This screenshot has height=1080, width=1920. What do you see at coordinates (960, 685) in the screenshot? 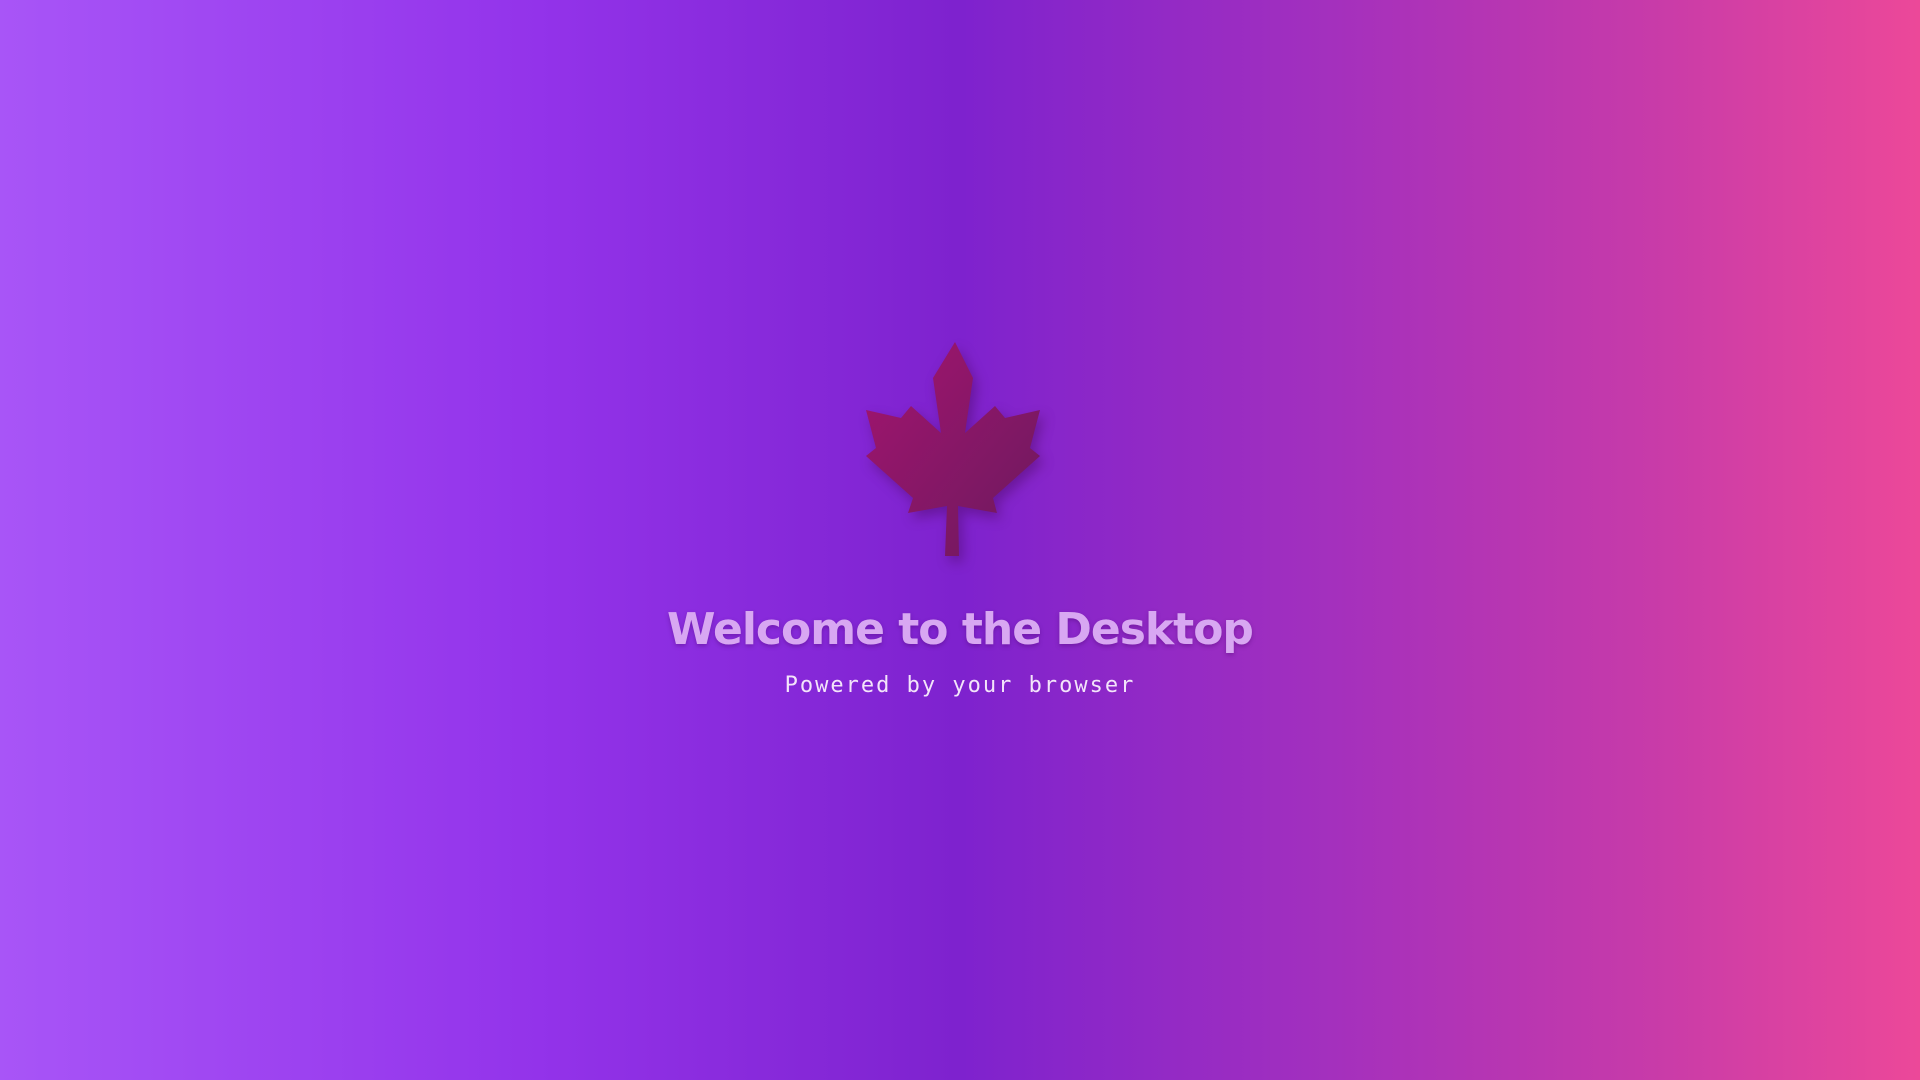
I see `welcome-subtitle: Powered by your browser` at bounding box center [960, 685].